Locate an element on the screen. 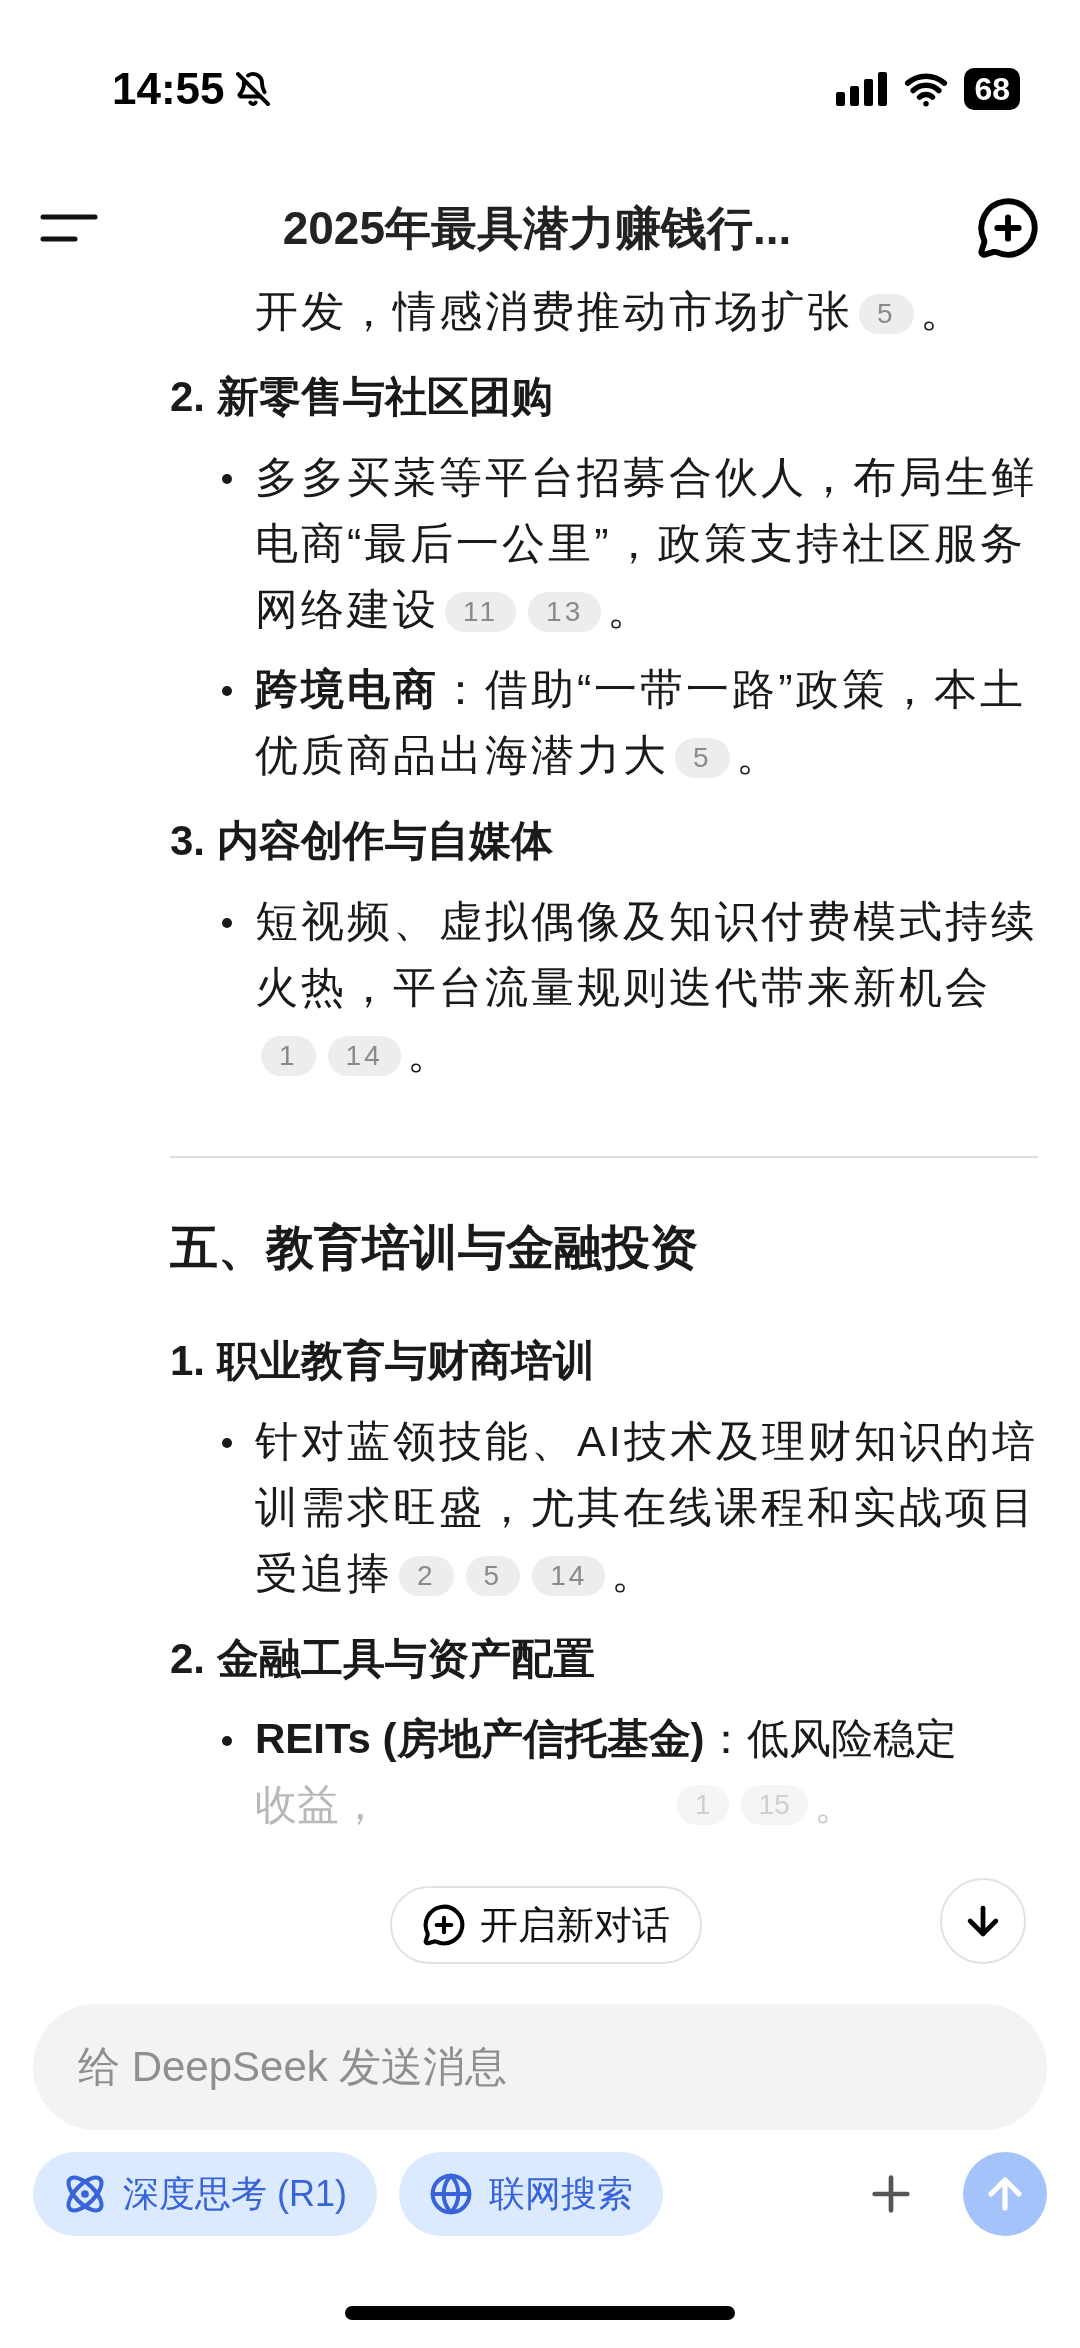 The image size is (1080, 2348). deep-think-toggle: 深度思考 (R1) is located at coordinates (205, 2194).